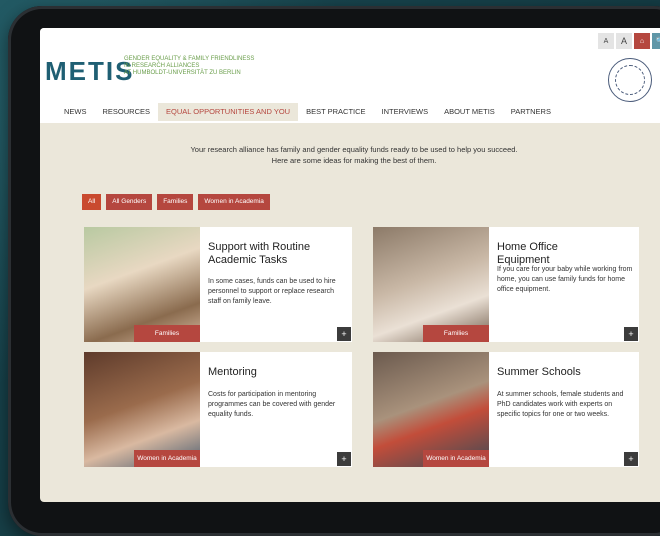 The width and height of the screenshot is (660, 536). Describe the element at coordinates (656, 41) in the screenshot. I see `search-icon: 🔍` at that location.